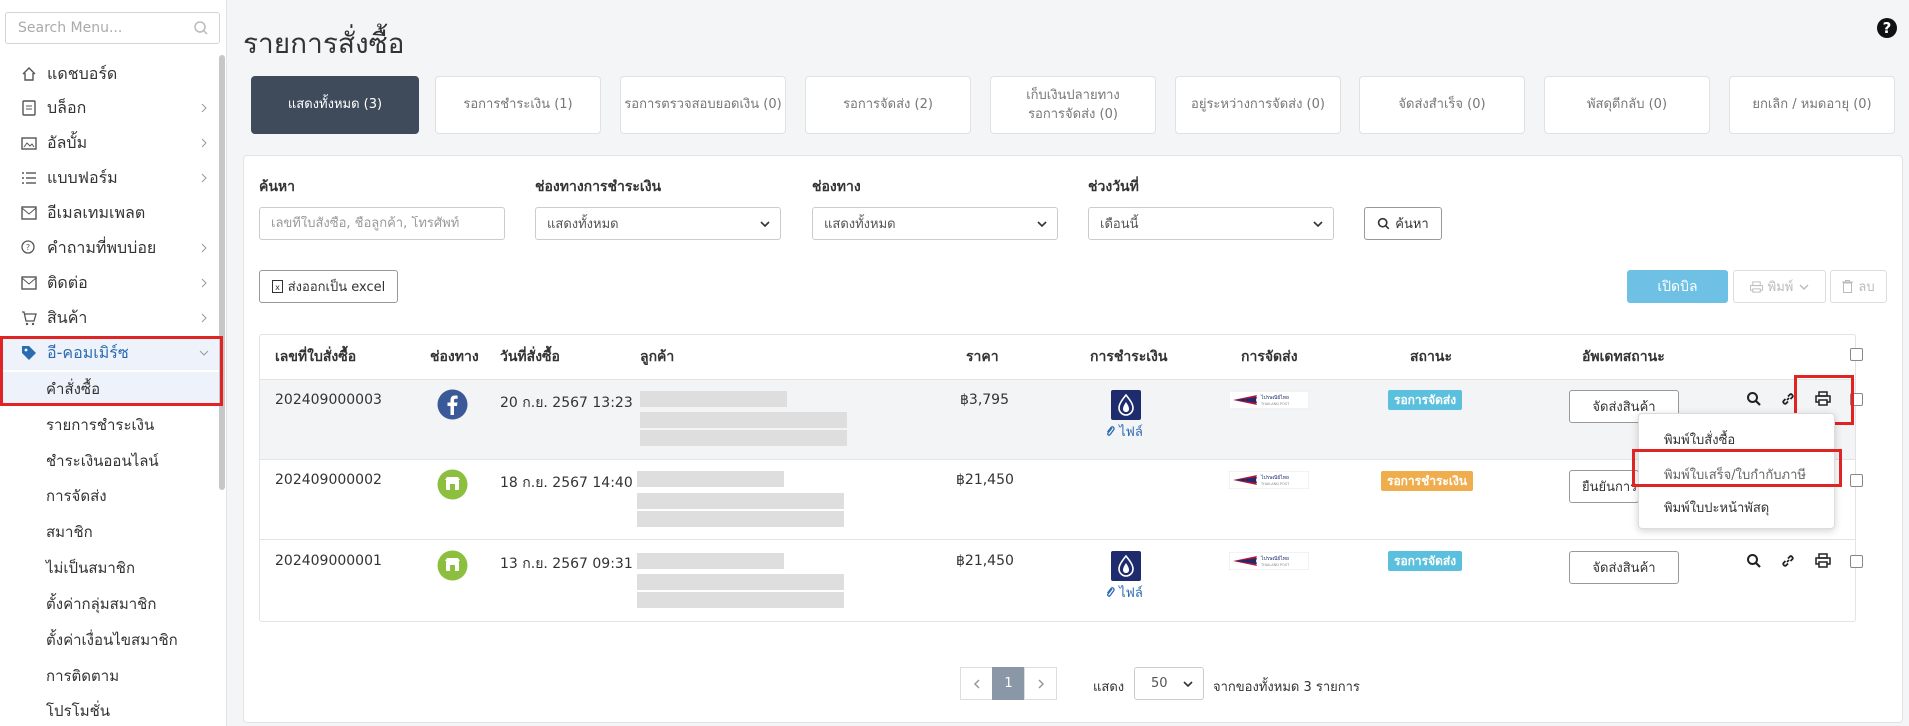 Image resolution: width=1909 pixels, height=726 pixels. Describe the element at coordinates (328, 561) in the screenshot. I see `order-number: 202409000001` at that location.